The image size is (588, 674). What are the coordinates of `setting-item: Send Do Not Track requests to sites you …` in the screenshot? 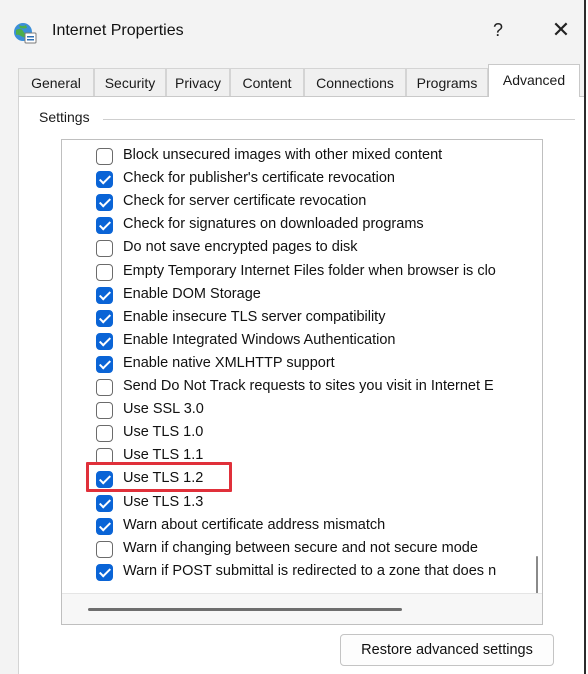 It's located at (316, 388).